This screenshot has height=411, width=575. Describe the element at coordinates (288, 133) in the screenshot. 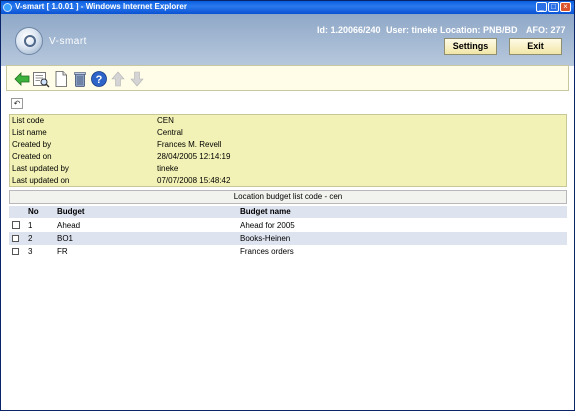

I see `info-row: List name Central` at that location.